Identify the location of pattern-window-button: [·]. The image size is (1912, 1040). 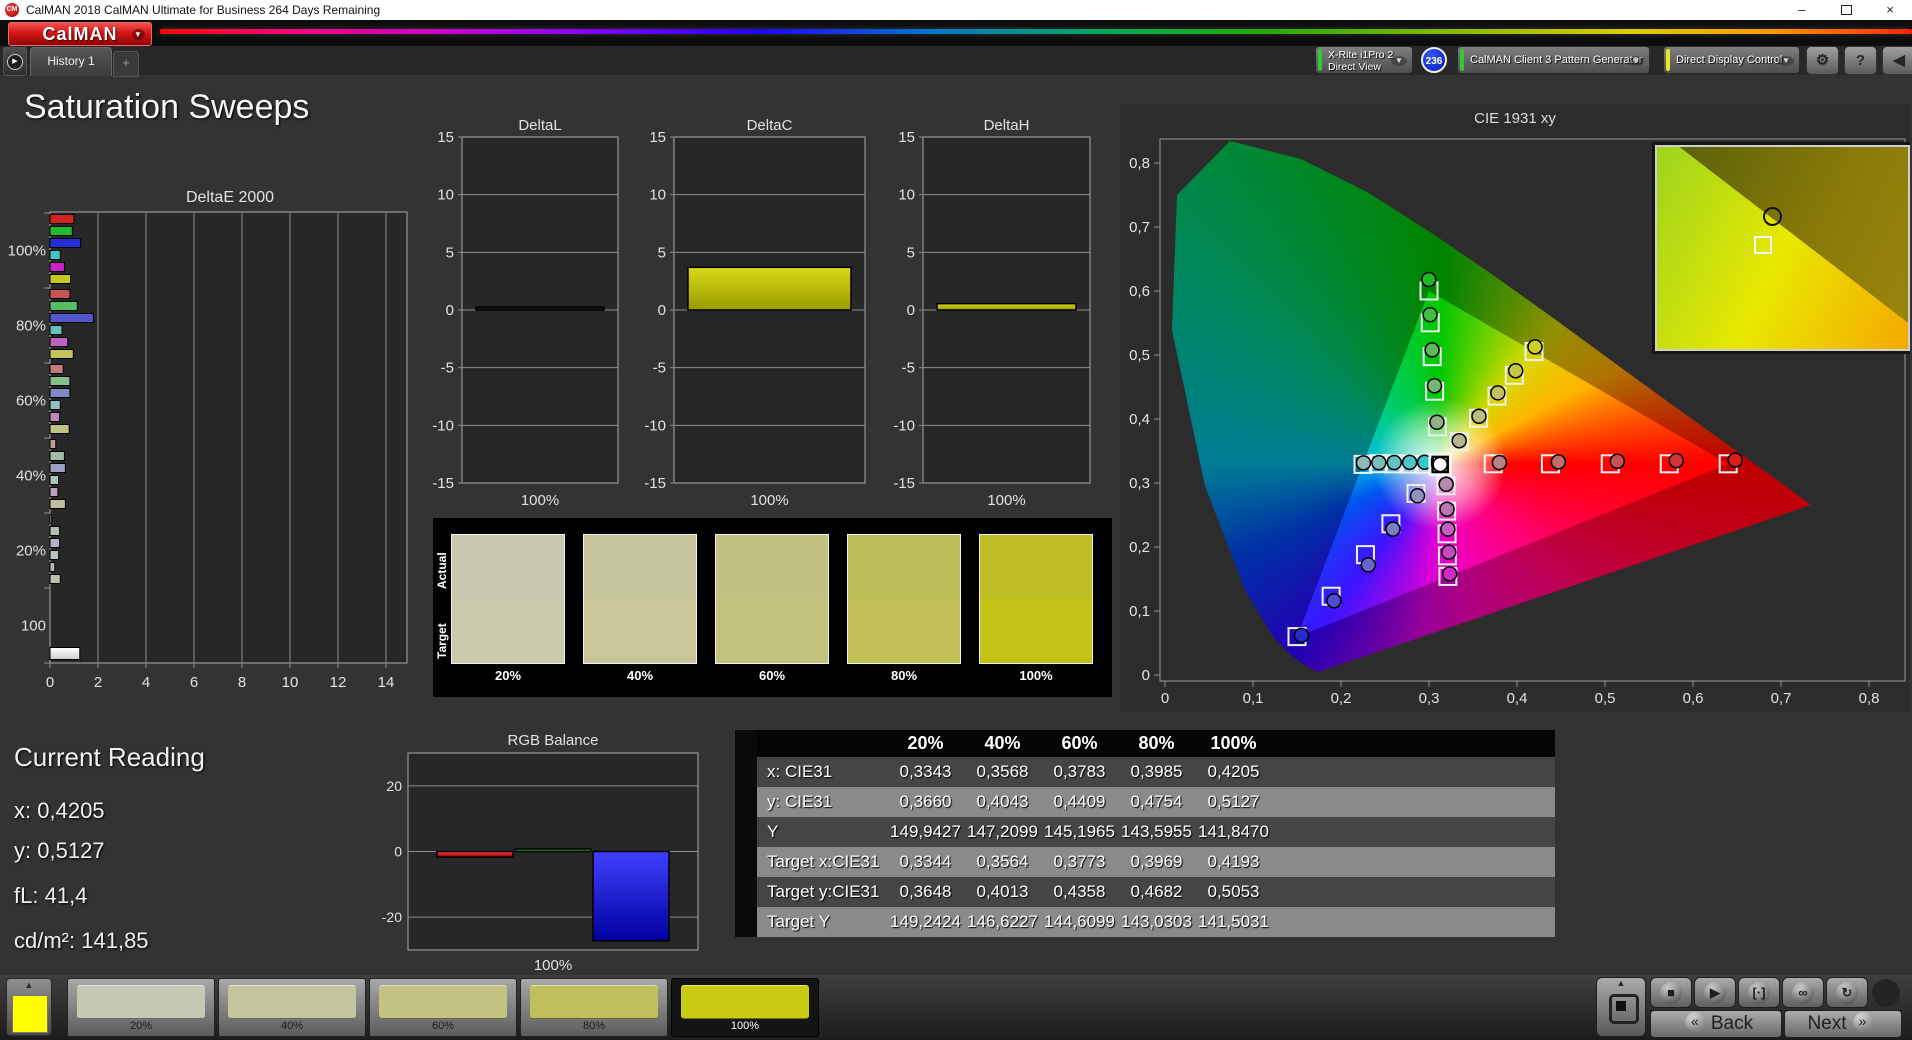
(1759, 992).